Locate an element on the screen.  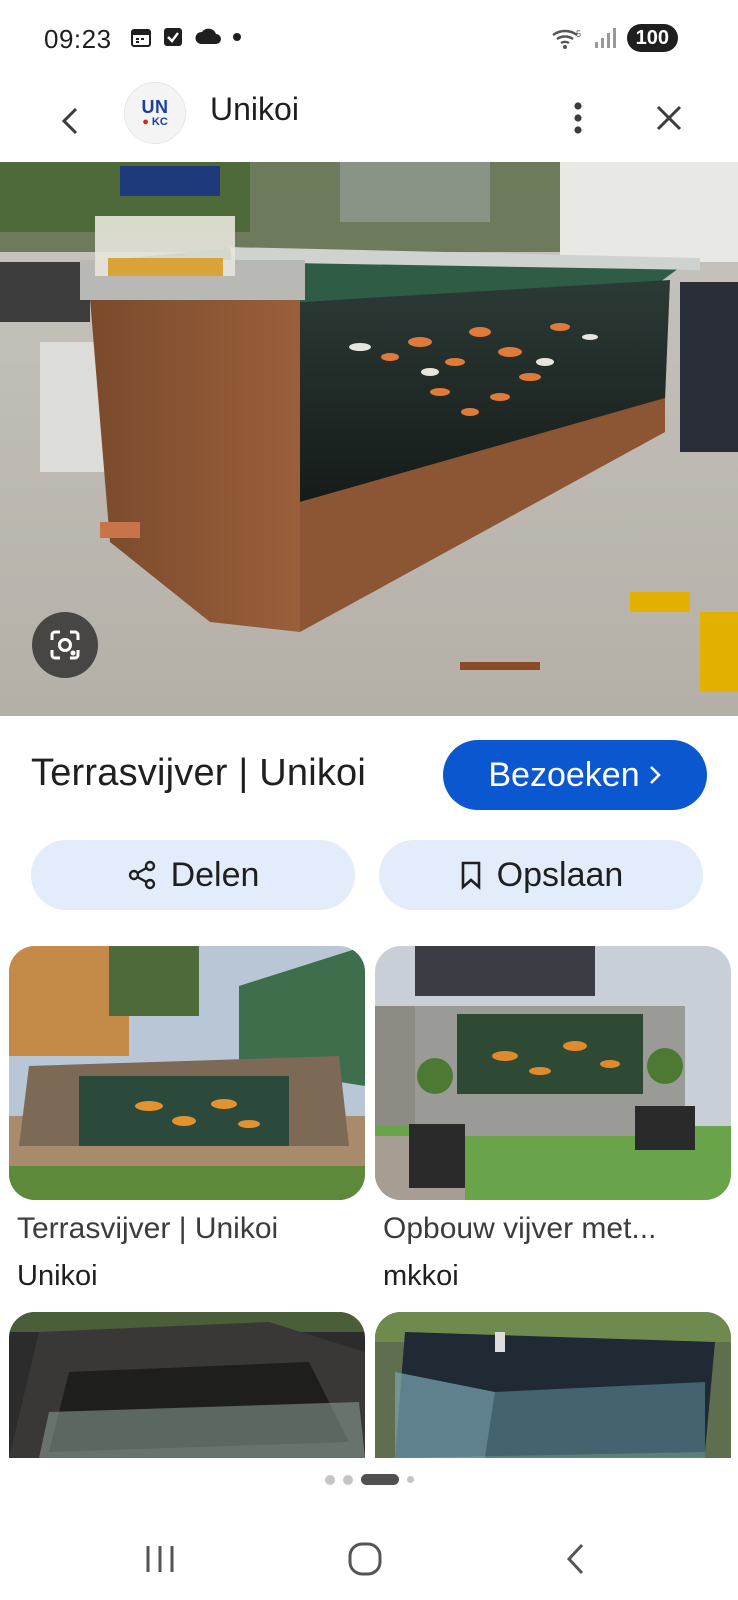
status-system-icons: 5 100 is located at coordinates (614, 38).